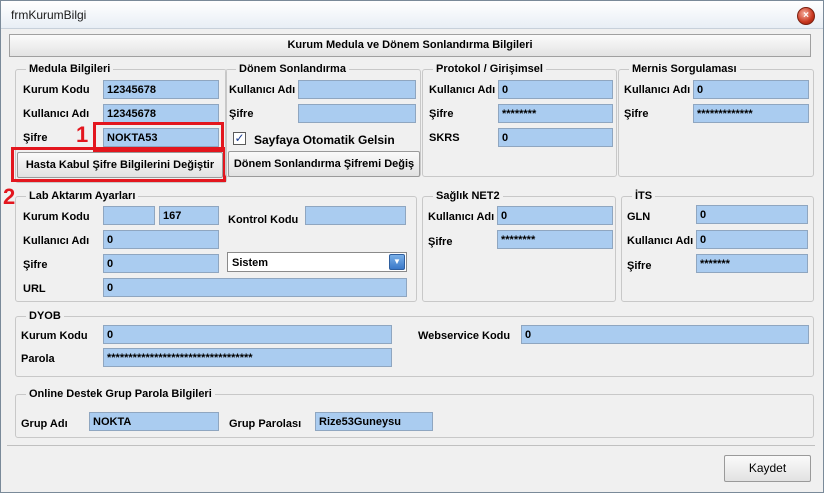  What do you see at coordinates (35, 138) in the screenshot?
I see `medula-sifre-label: Şifre` at bounding box center [35, 138].